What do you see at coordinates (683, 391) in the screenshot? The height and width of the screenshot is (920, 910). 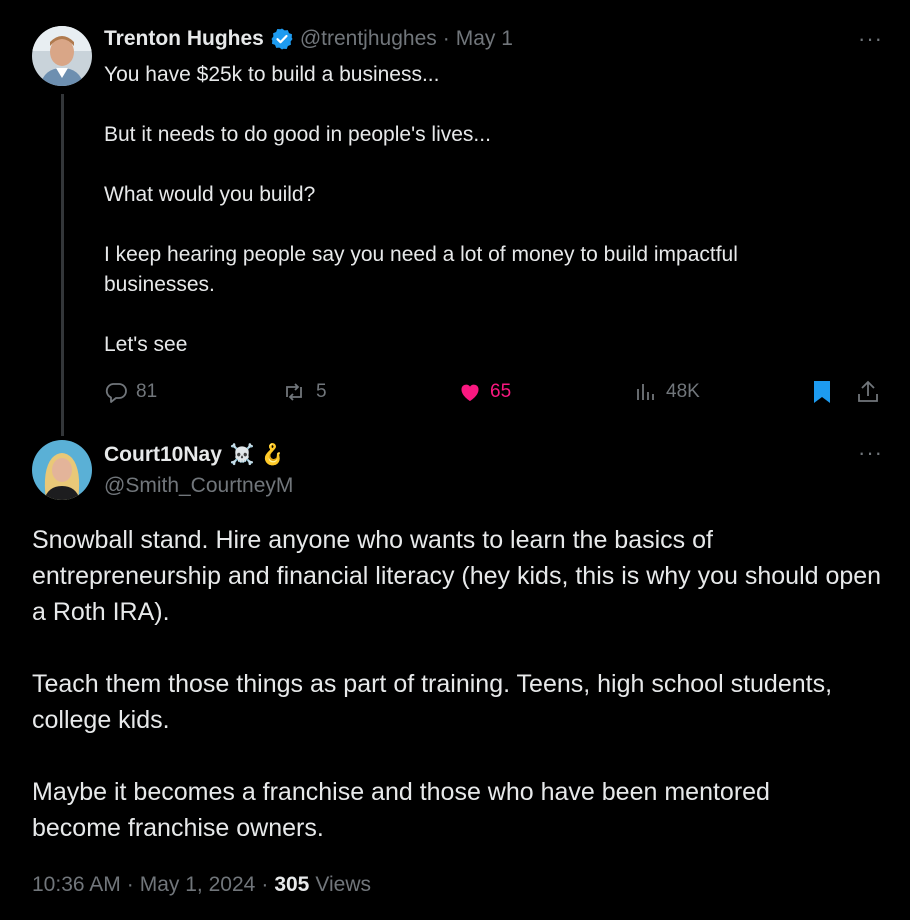 I see `views-count: 48K` at bounding box center [683, 391].